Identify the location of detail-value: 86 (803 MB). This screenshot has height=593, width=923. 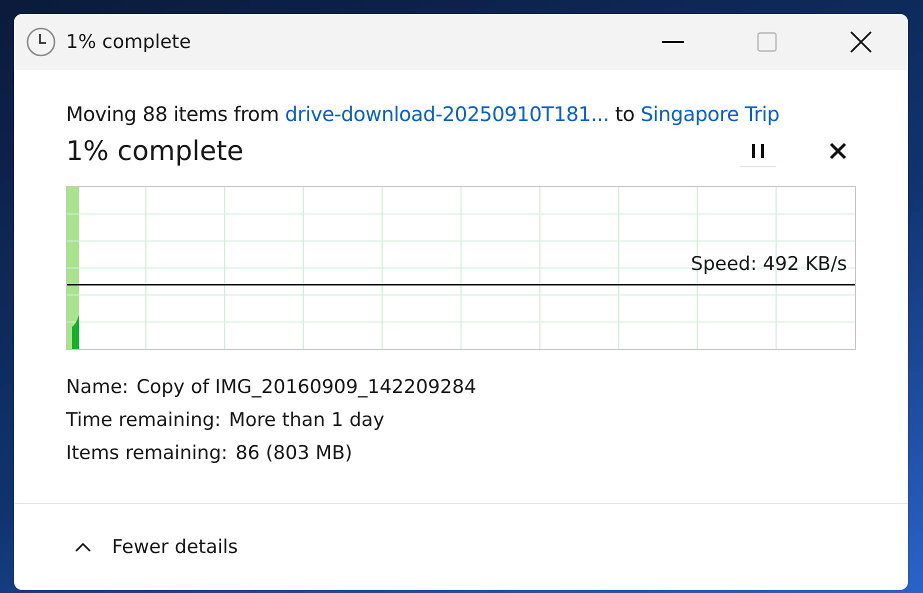
(294, 453).